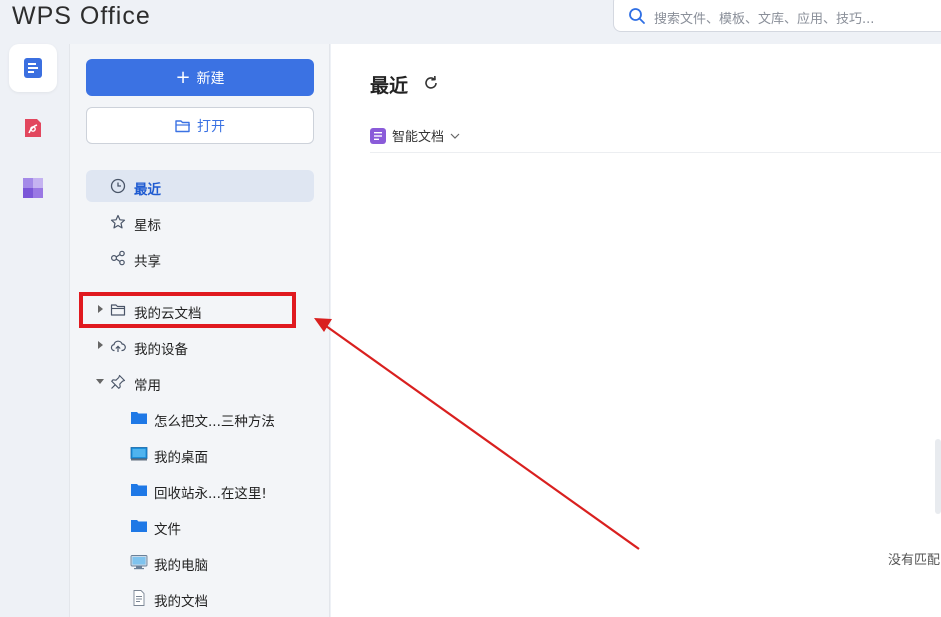 The image size is (941, 617). Describe the element at coordinates (181, 602) in the screenshot. I see `common-item-label: 我的文档` at that location.